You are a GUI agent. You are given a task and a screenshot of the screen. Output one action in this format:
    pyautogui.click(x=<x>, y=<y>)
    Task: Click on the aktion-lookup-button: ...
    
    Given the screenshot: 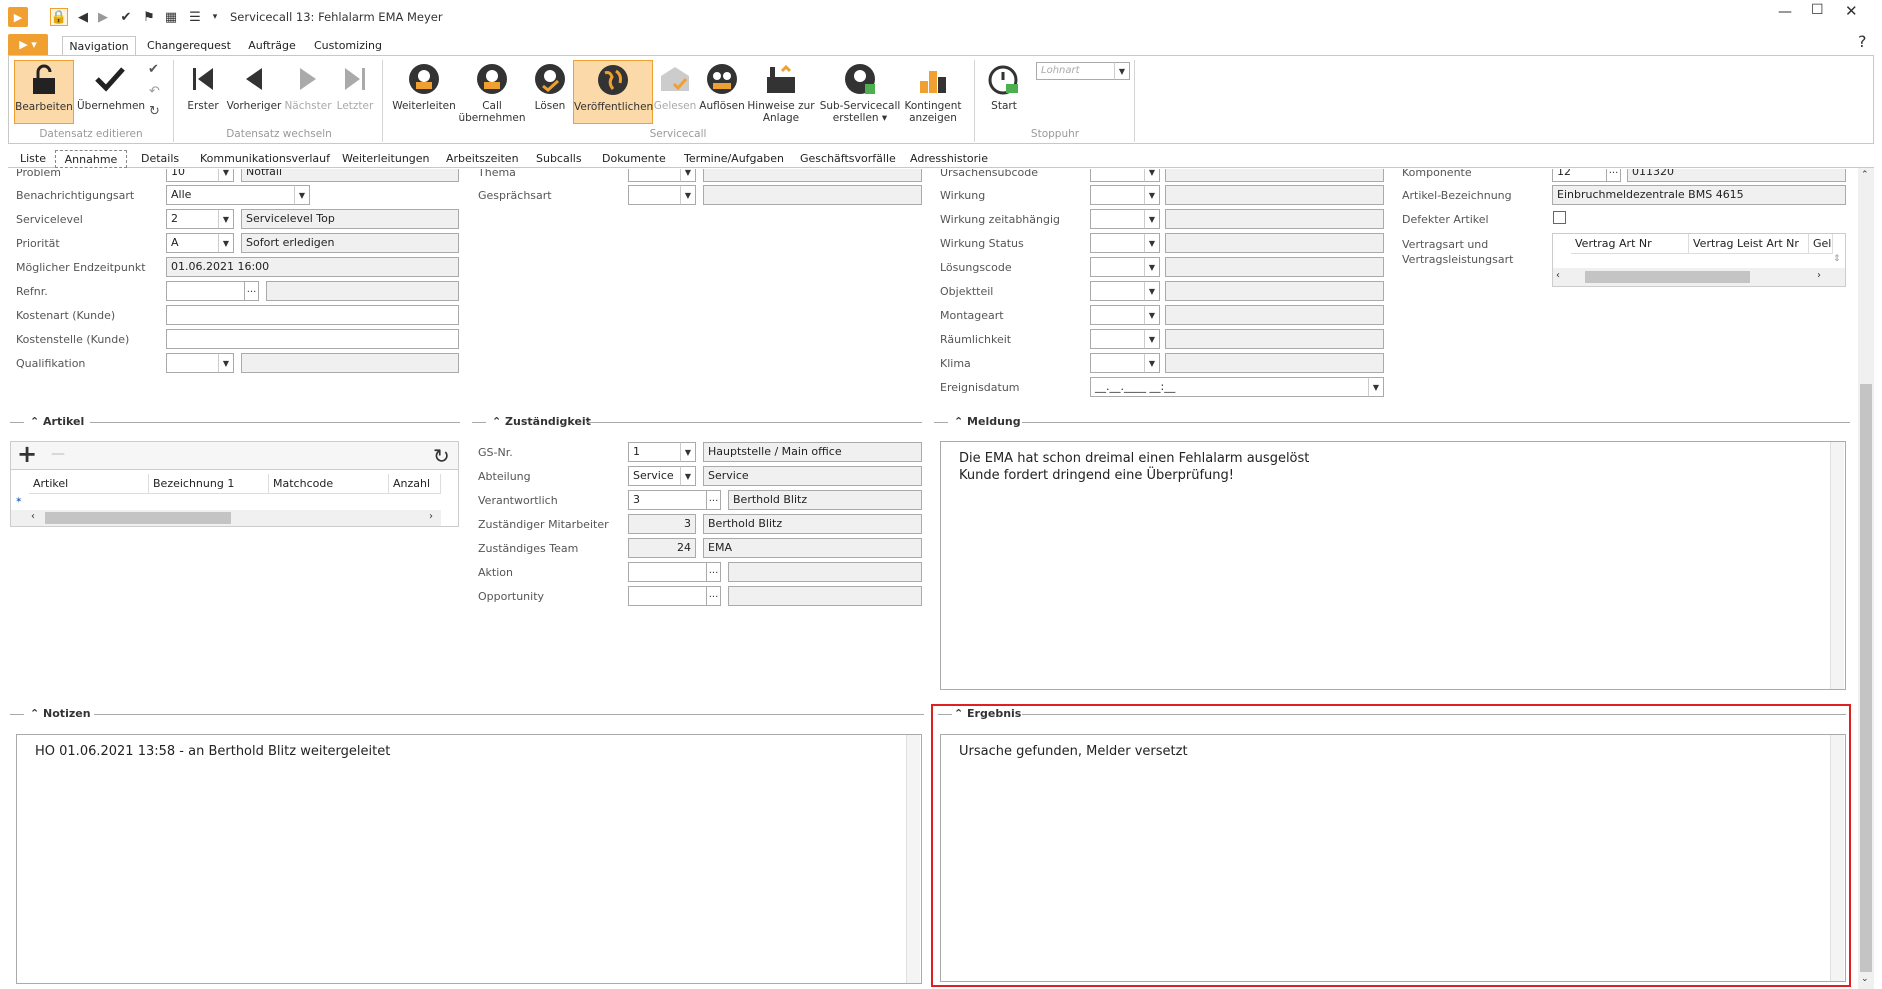 What is the action you would take?
    pyautogui.click(x=713, y=572)
    